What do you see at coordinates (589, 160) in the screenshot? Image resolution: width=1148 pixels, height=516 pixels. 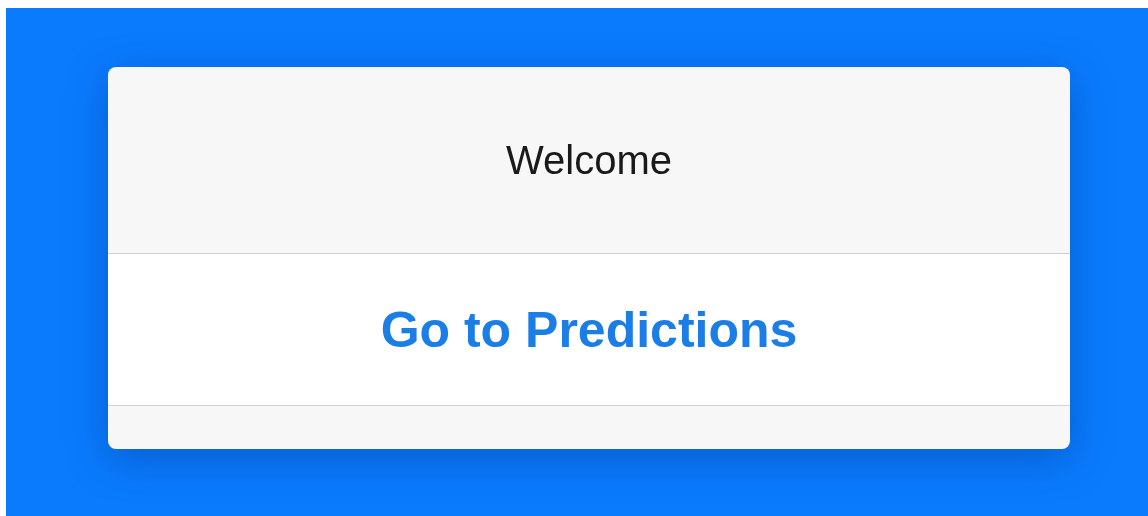 I see `dialog-title: Welcome` at bounding box center [589, 160].